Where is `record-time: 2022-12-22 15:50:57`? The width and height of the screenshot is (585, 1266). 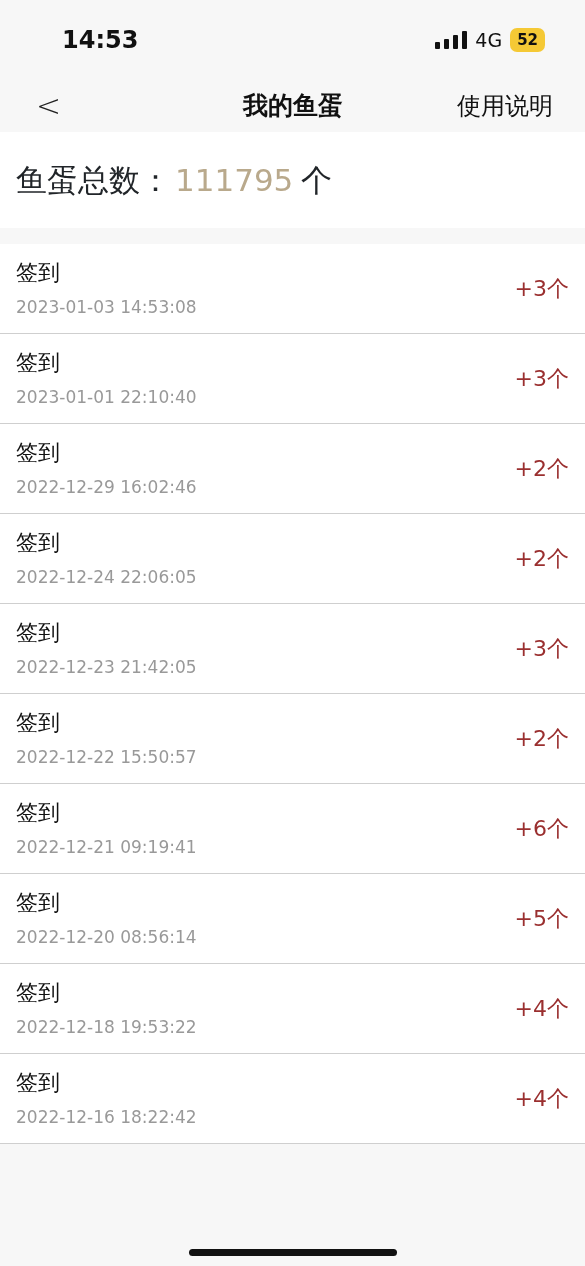 record-time: 2022-12-22 15:50:57 is located at coordinates (106, 758).